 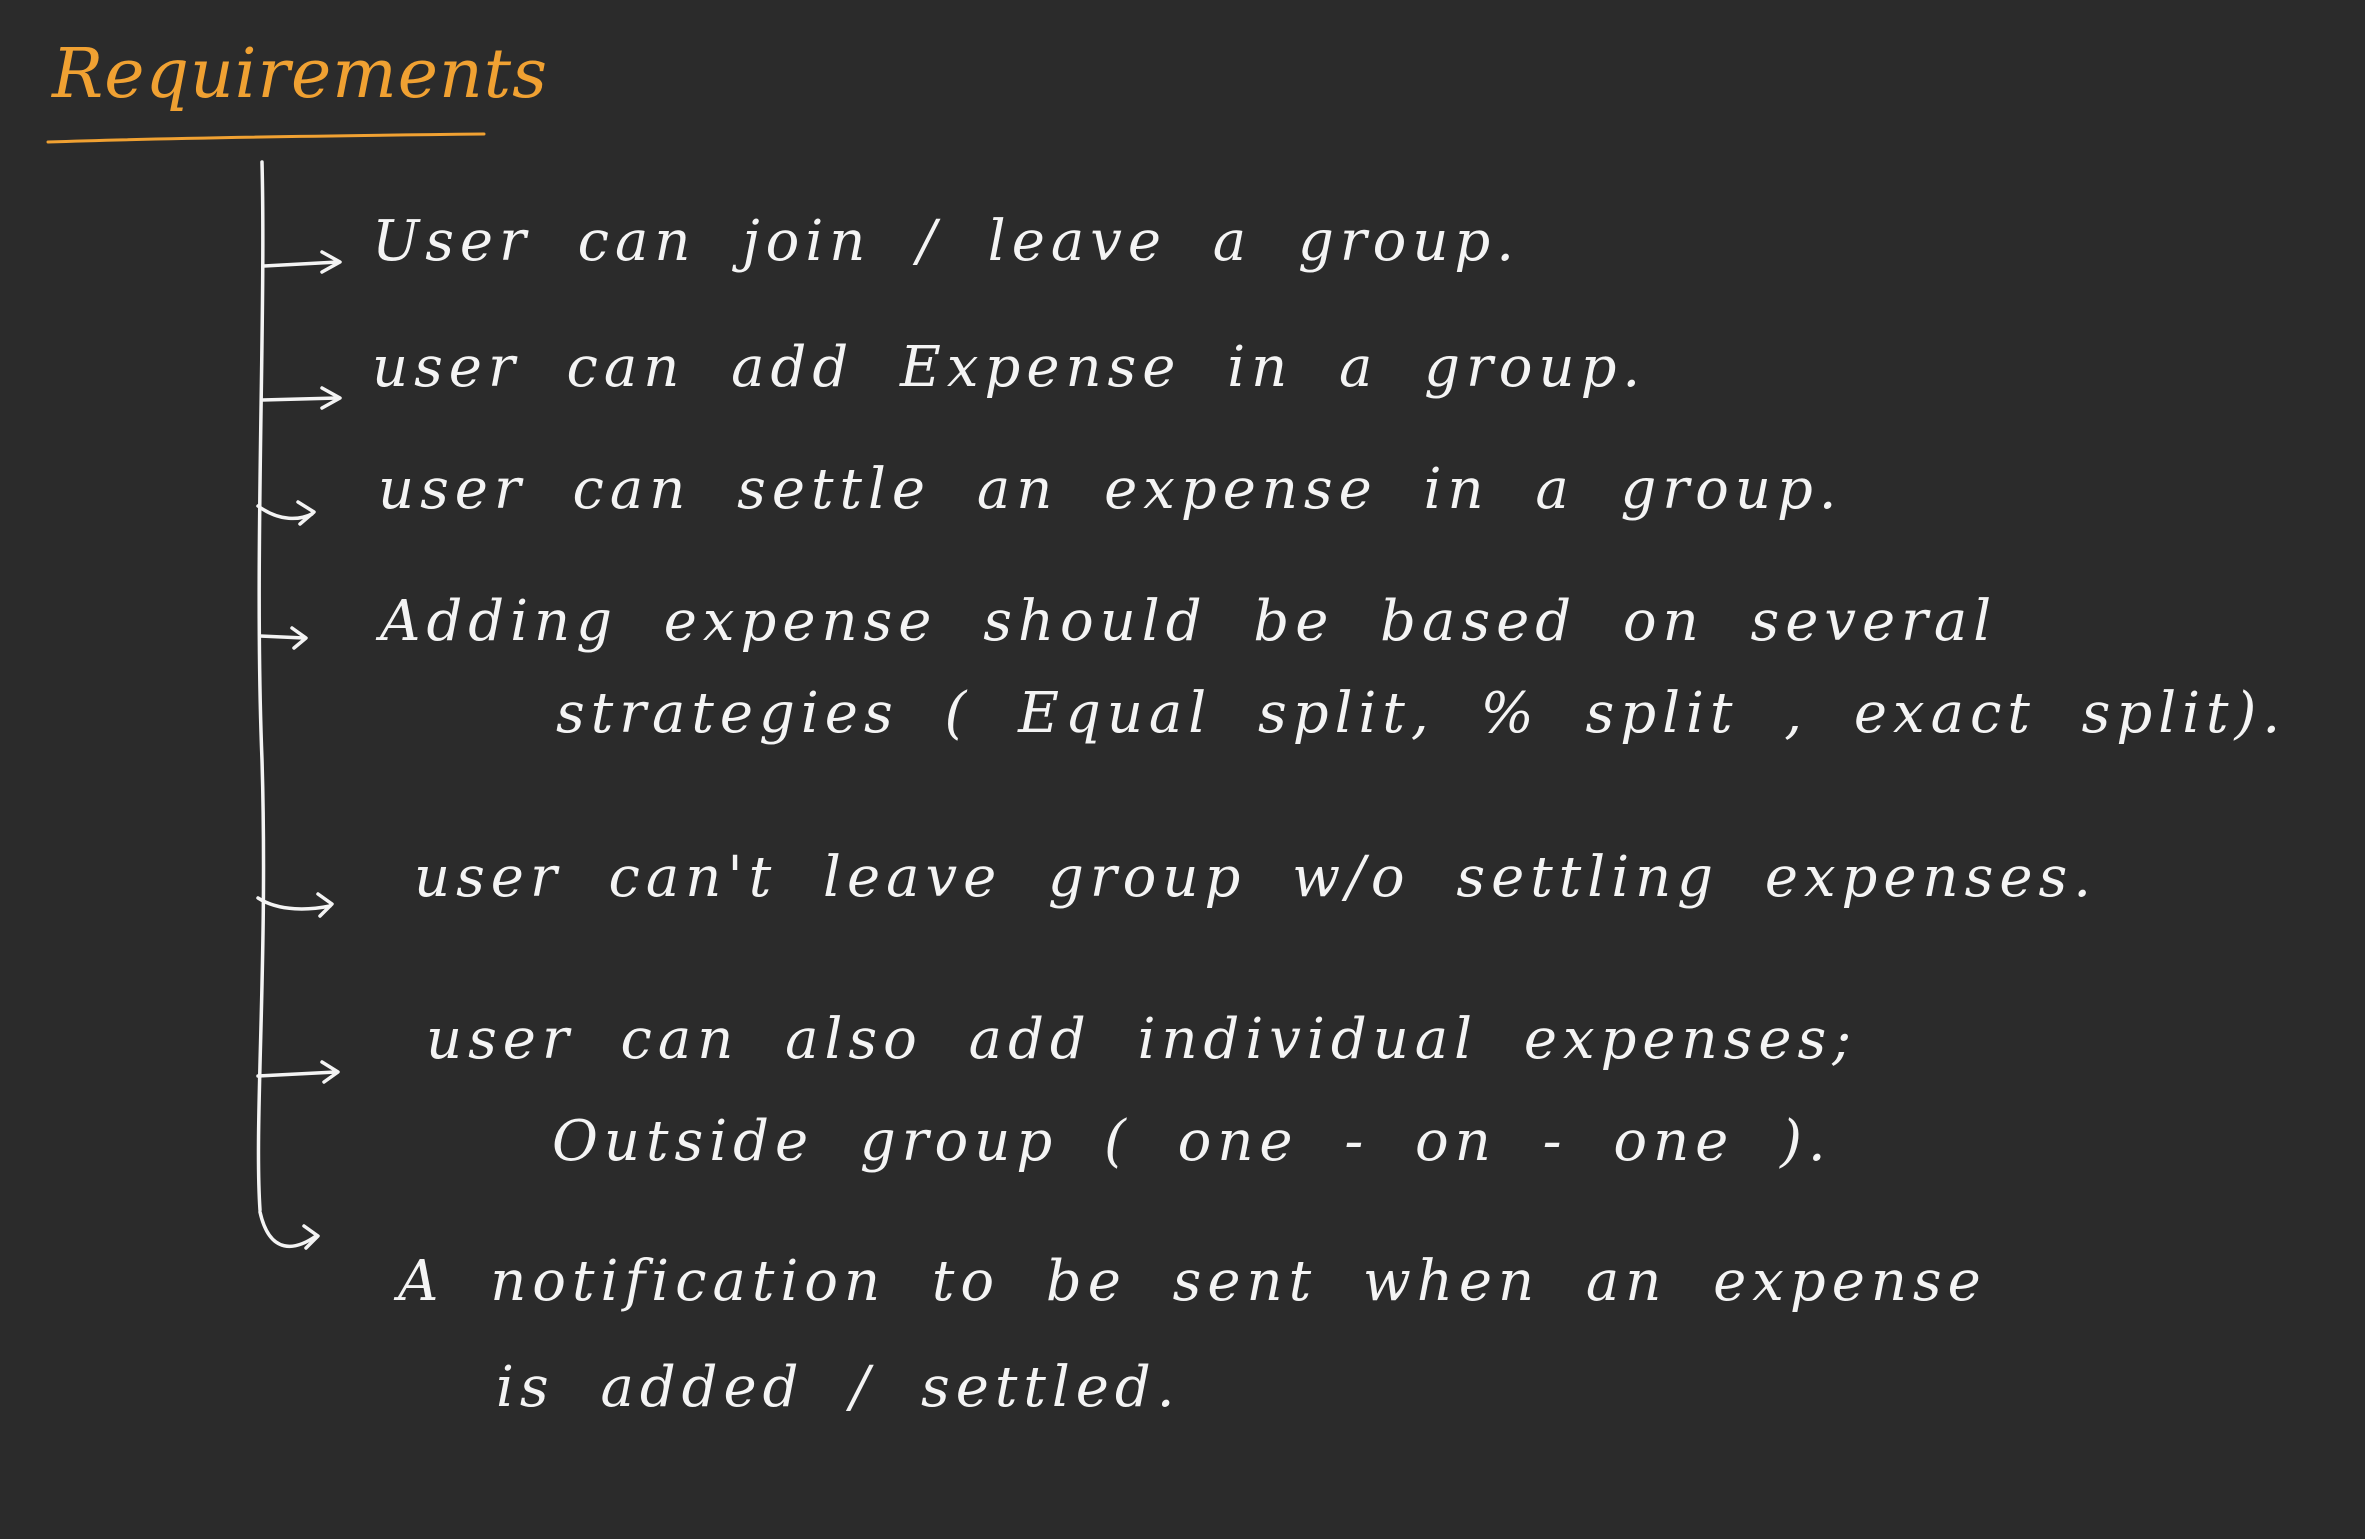 I want to click on requirement-1: User can join / leave a group., so click(x=946, y=241).